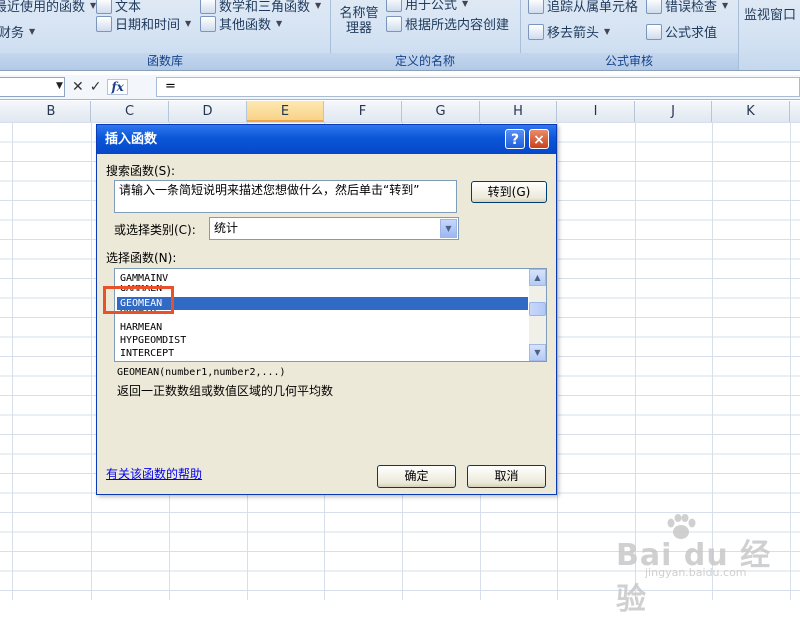 The height and width of the screenshot is (618, 800). What do you see at coordinates (696, 572) in the screenshot?
I see `watermark-url: jingyan.baidu.com` at bounding box center [696, 572].